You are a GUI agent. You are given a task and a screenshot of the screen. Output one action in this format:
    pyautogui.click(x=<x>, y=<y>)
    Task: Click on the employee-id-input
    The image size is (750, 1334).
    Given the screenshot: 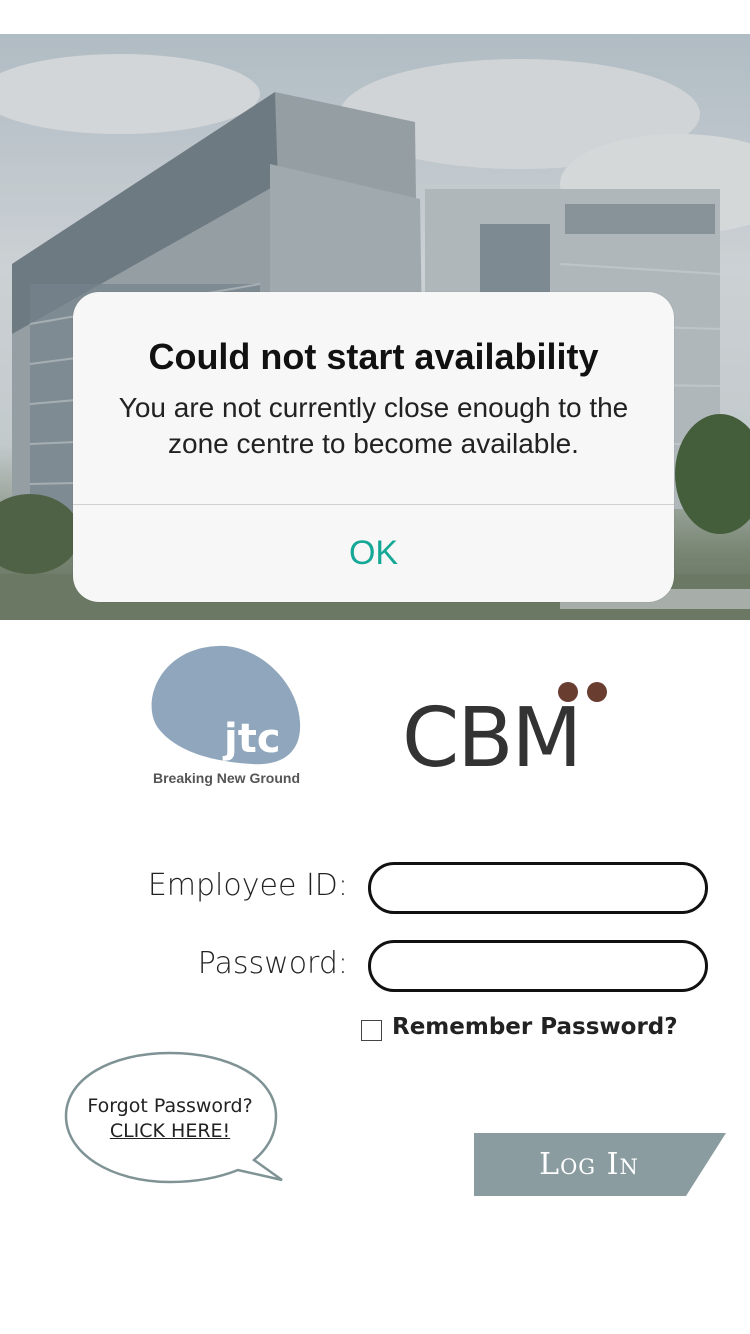 What is the action you would take?
    pyautogui.click(x=538, y=888)
    